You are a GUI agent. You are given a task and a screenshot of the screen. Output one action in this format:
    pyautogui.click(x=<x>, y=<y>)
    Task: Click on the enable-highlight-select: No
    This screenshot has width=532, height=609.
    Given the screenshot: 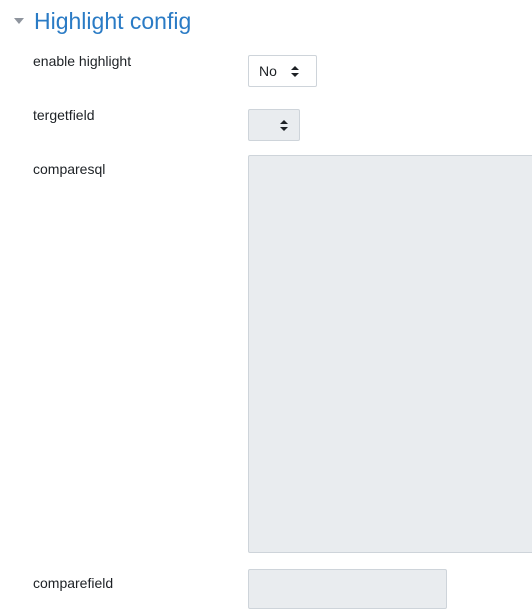 What is the action you would take?
    pyautogui.click(x=282, y=71)
    